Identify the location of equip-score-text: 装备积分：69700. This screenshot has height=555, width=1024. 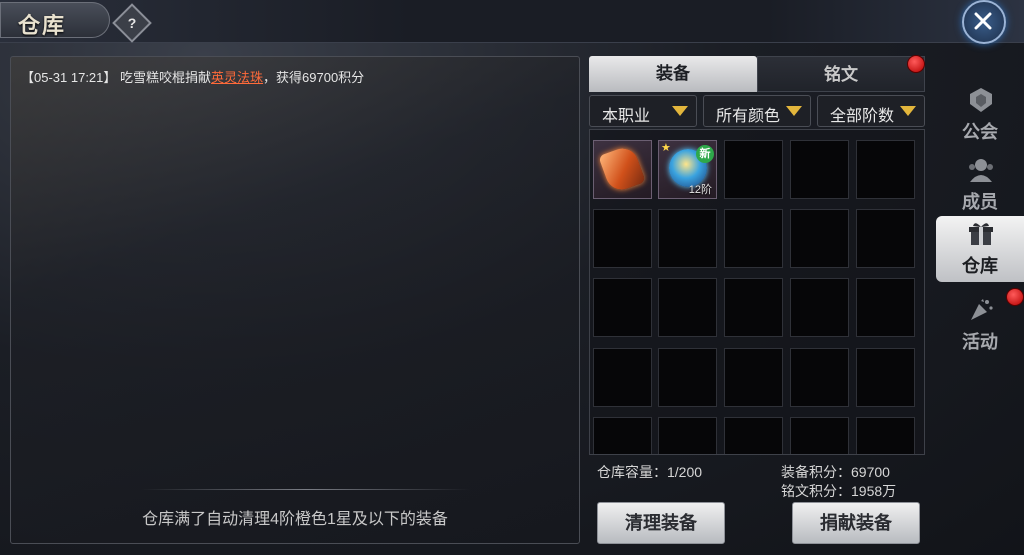
(835, 472).